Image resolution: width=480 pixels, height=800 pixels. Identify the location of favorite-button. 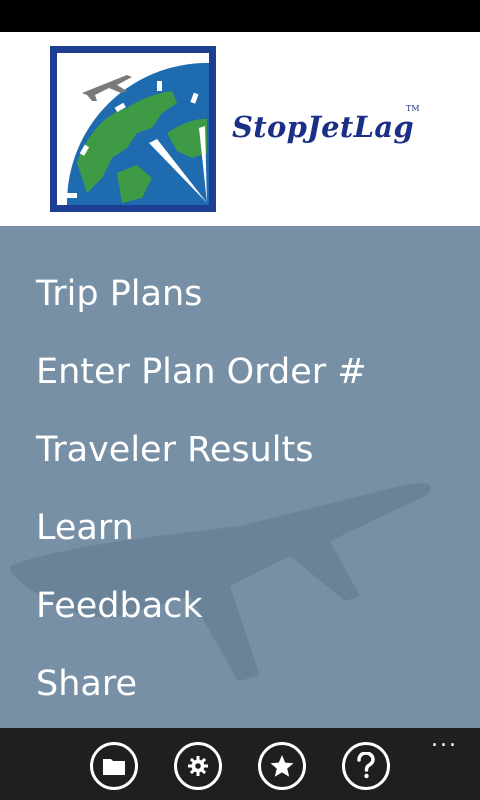
(282, 766).